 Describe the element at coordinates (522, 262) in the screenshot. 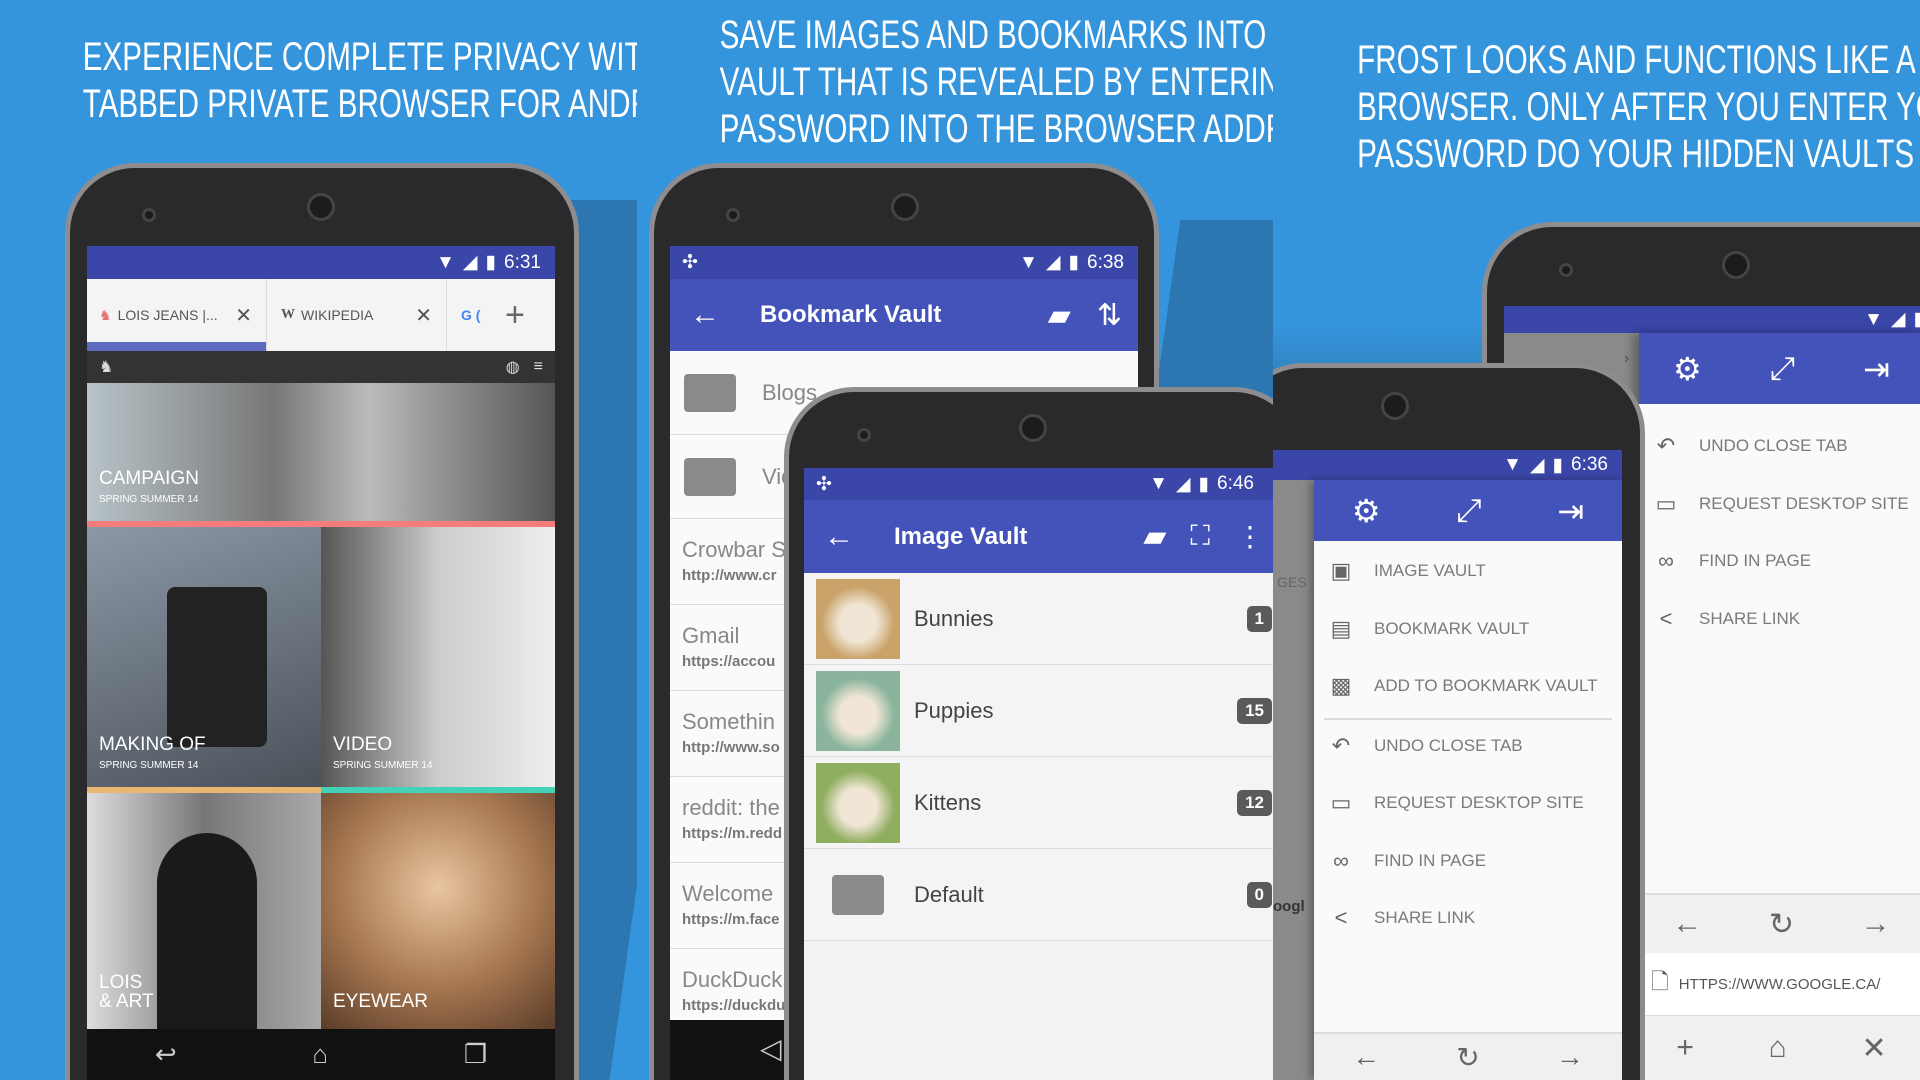

I see `clock: 6:31` at that location.